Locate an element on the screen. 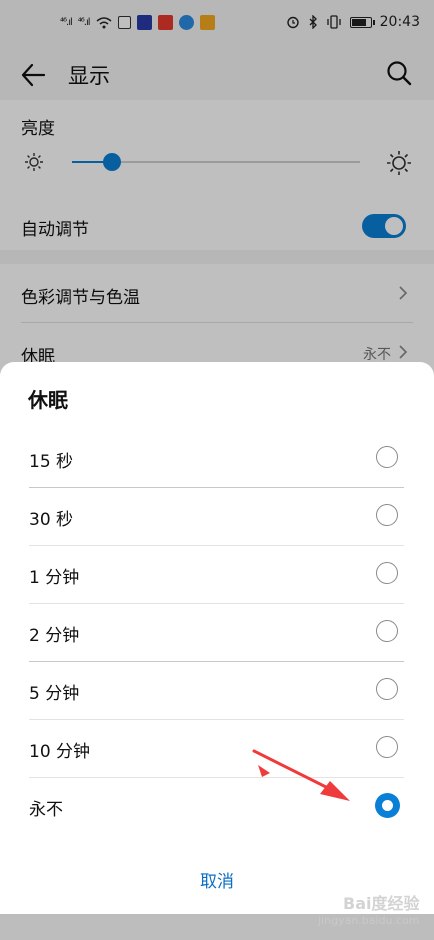 The width and height of the screenshot is (434, 940). sleep-option-never: 永不 is located at coordinates (217, 807).